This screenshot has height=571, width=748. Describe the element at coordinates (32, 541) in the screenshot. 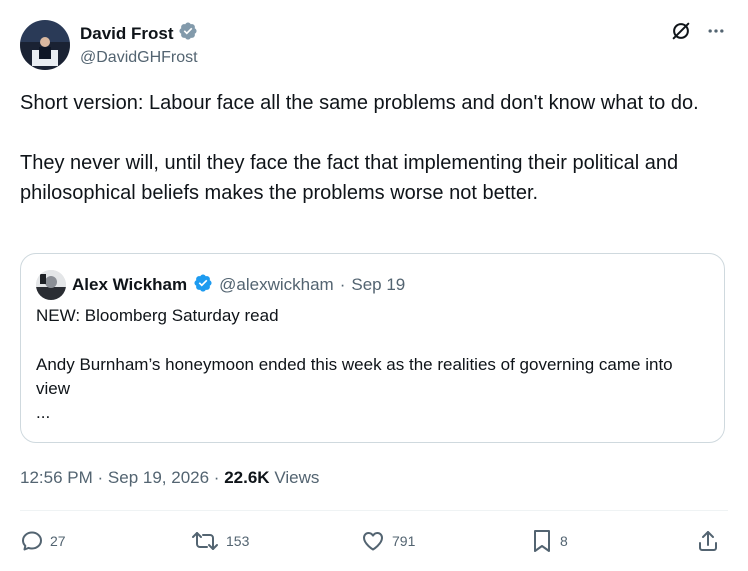

I see `reply-icon` at that location.